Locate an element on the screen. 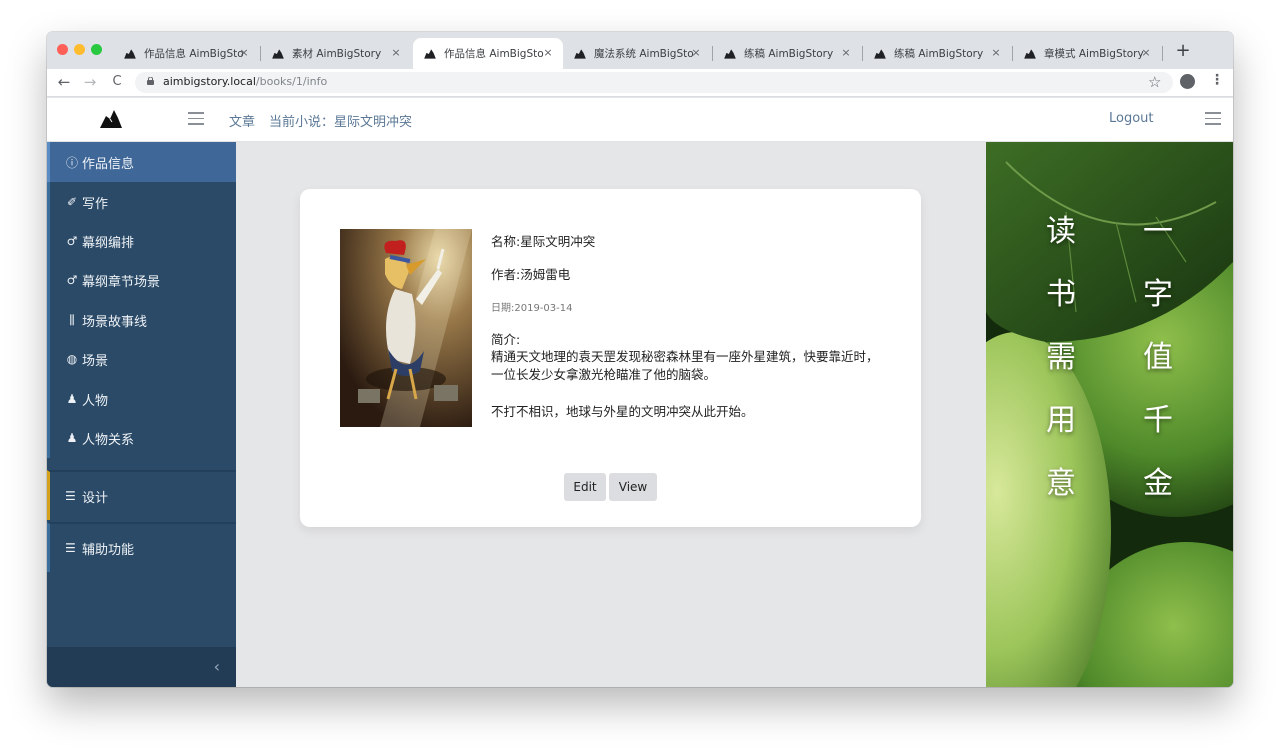 This screenshot has height=749, width=1280. book-intro-second: 不打不相识，地球与外星的文明冲突从此开始。 is located at coordinates (622, 411).